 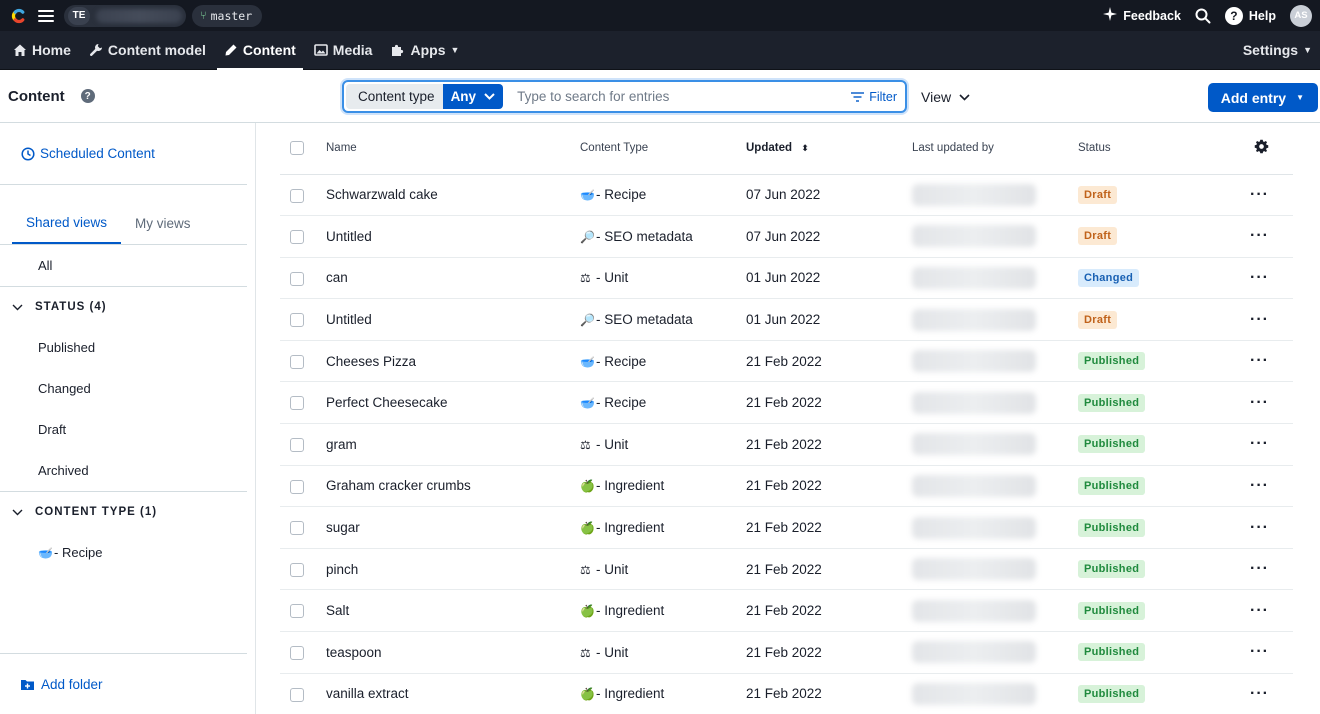 What do you see at coordinates (786, 569) in the screenshot?
I see `table-row: pinch ⚖ - Unit 21 Feb 2022 Published ···` at bounding box center [786, 569].